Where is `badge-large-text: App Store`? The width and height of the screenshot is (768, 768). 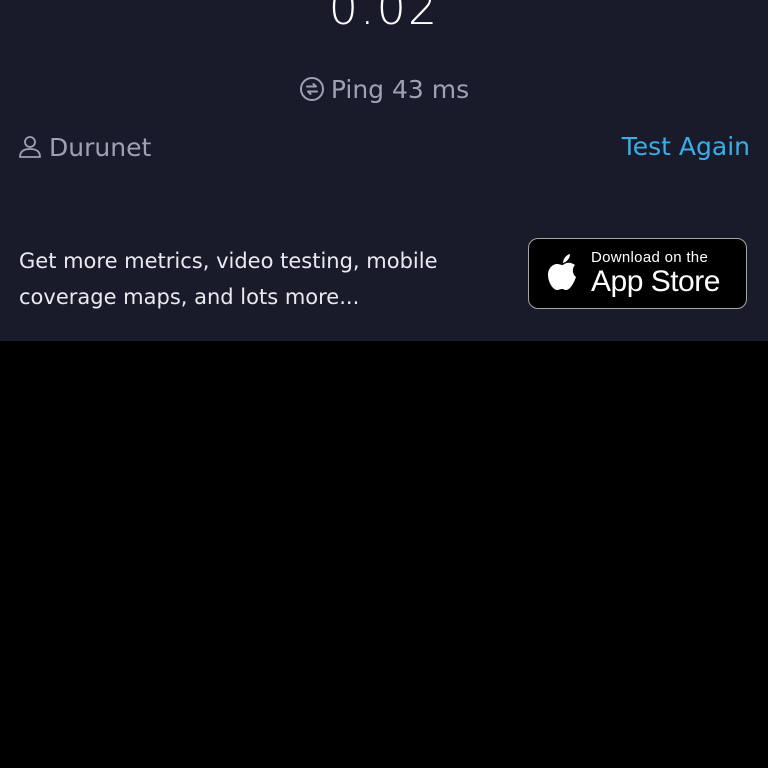 badge-large-text: App Store is located at coordinates (655, 281).